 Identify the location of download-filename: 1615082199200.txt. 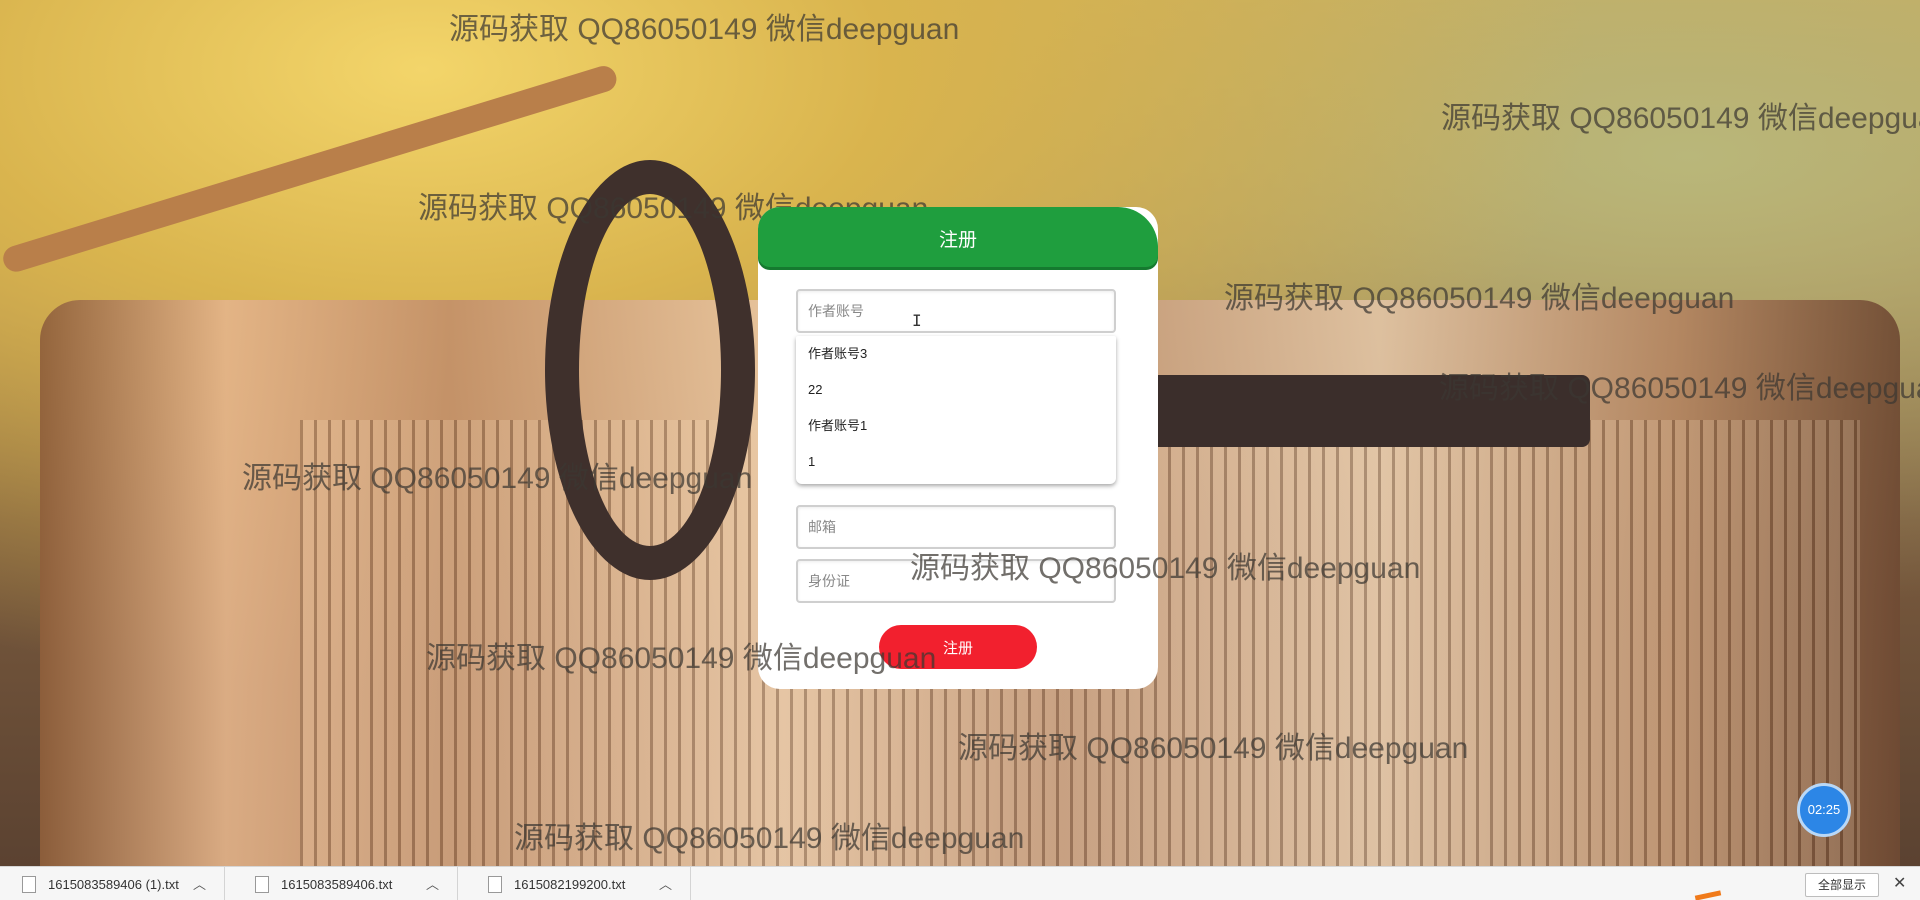
(570, 884).